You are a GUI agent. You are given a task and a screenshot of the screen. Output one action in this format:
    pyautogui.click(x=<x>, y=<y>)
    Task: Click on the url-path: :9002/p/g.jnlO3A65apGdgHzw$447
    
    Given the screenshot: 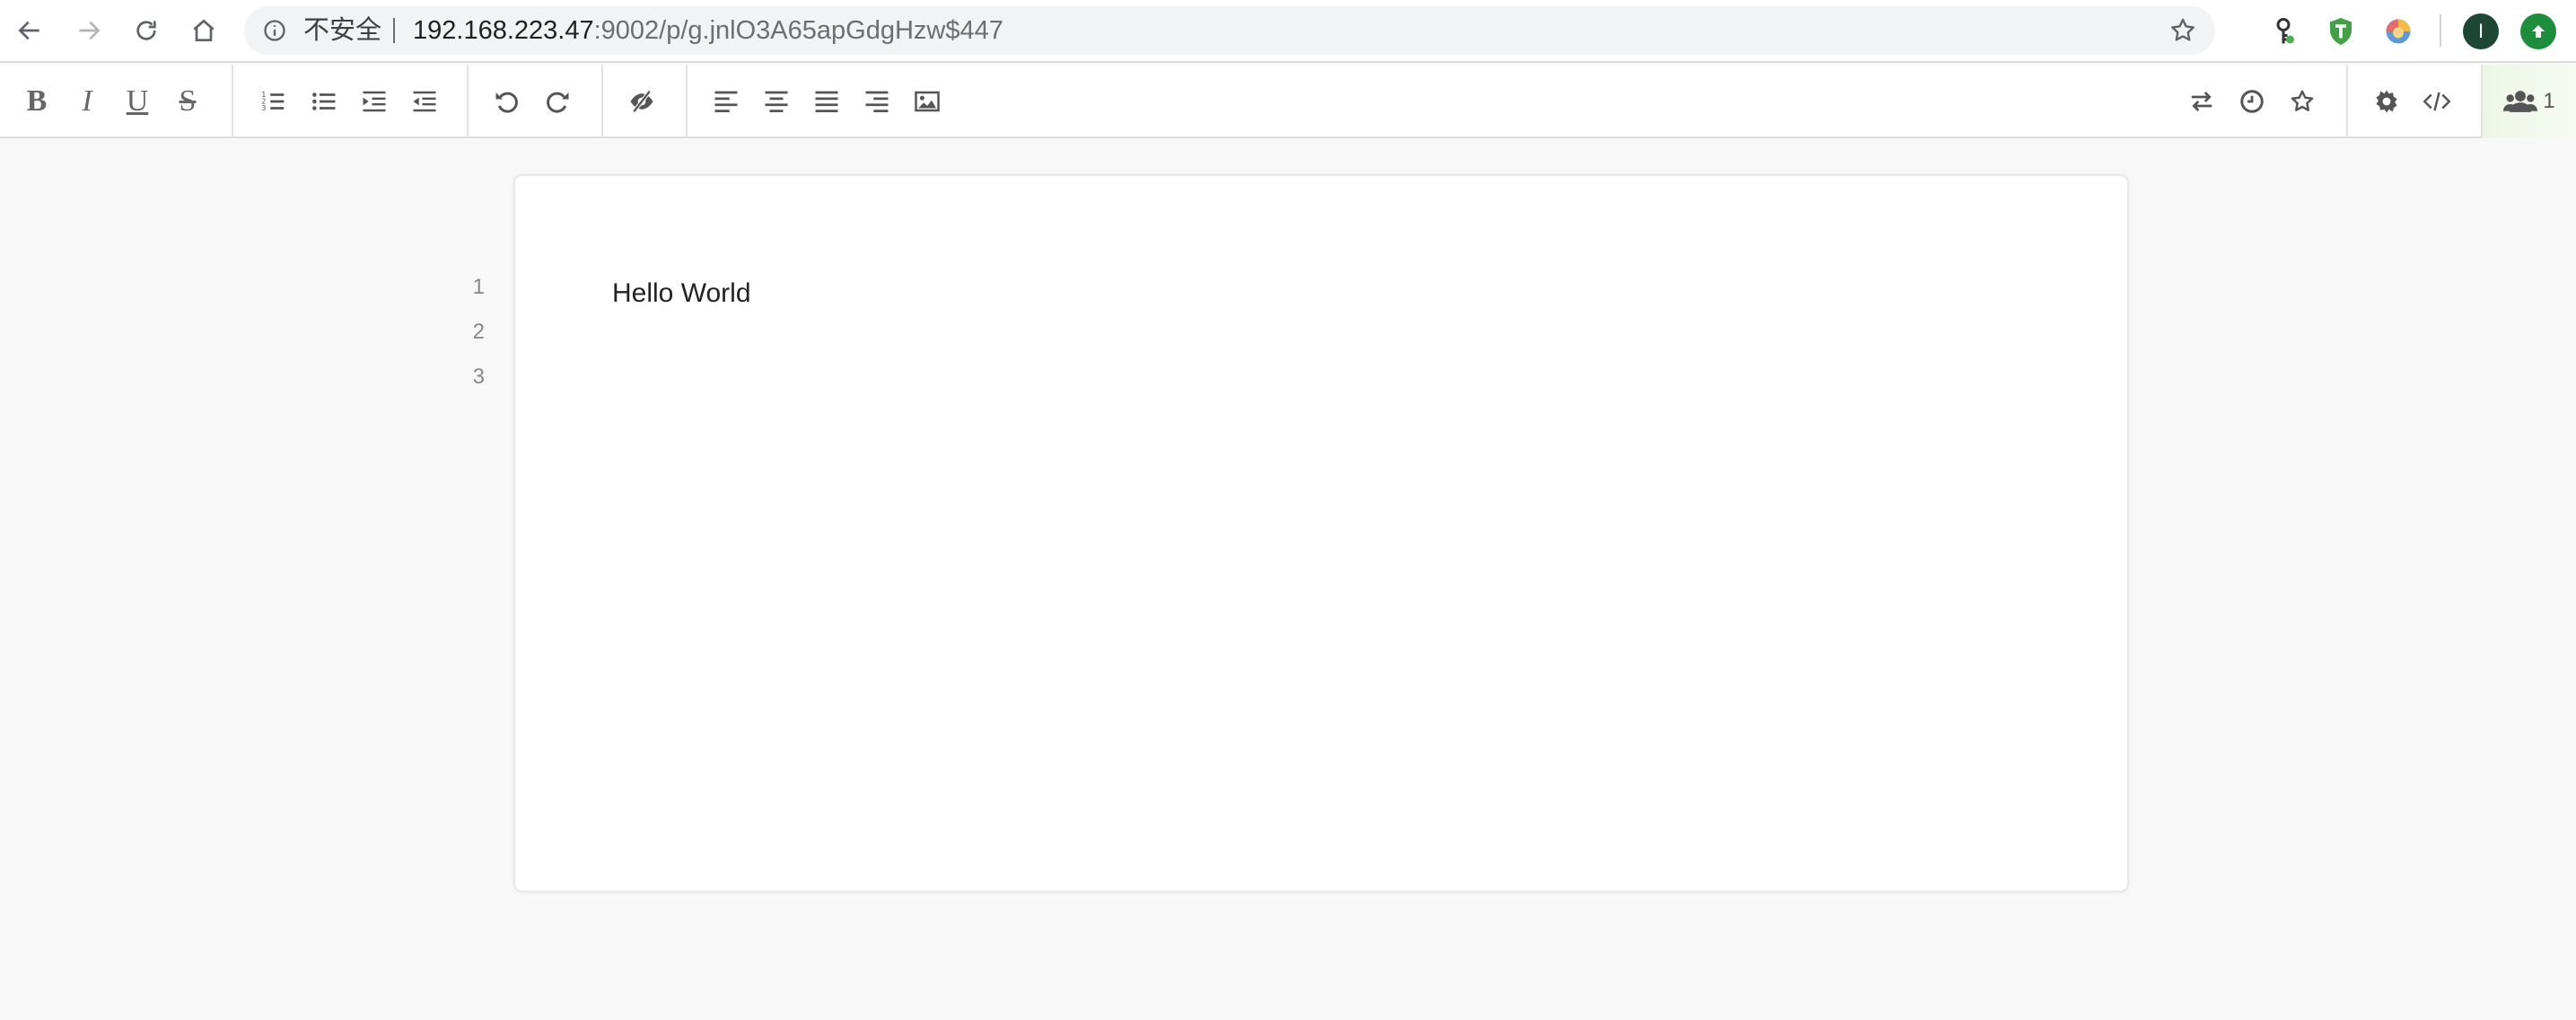 What is the action you would take?
    pyautogui.click(x=798, y=30)
    